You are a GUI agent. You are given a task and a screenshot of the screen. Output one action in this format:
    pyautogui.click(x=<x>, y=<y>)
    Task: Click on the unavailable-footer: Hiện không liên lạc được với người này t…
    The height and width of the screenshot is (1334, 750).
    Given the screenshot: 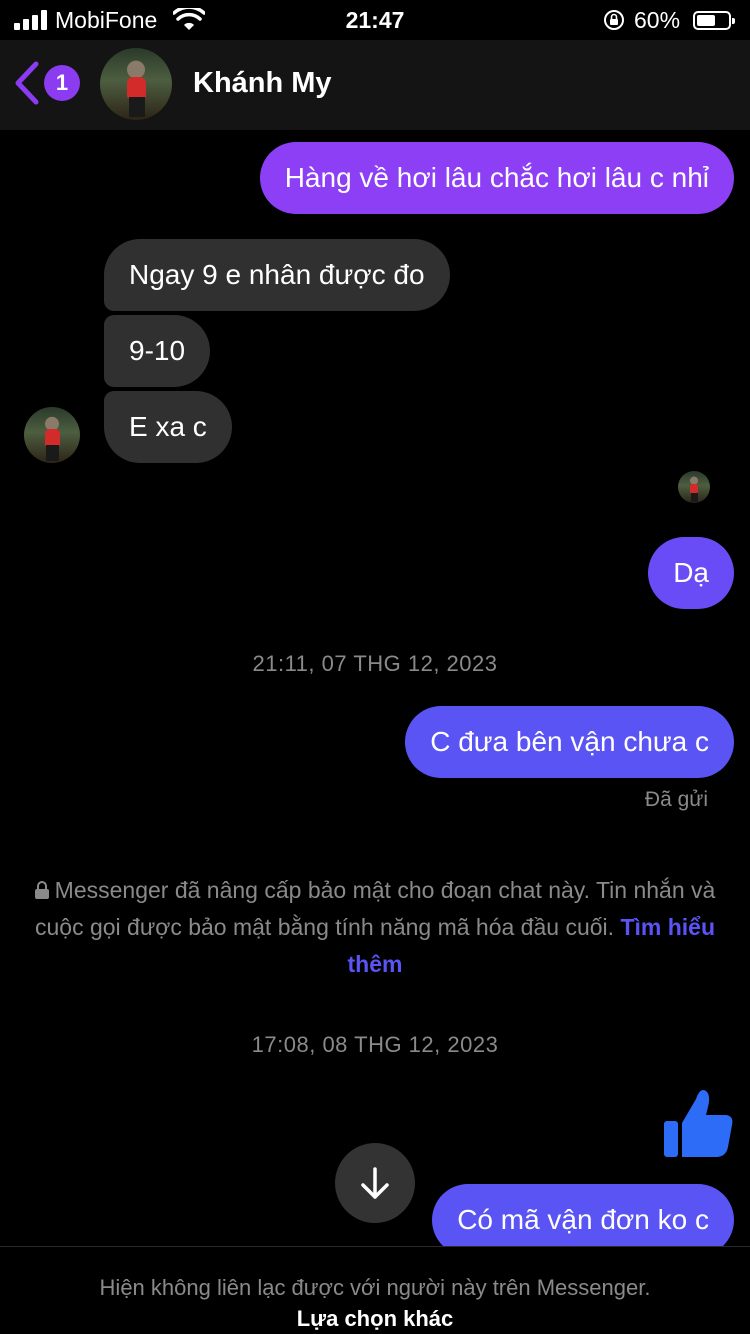 What is the action you would take?
    pyautogui.click(x=375, y=1290)
    